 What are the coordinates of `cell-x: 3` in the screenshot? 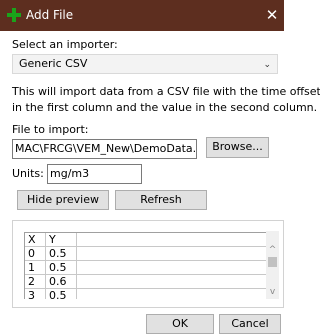 It's located at (35, 294).